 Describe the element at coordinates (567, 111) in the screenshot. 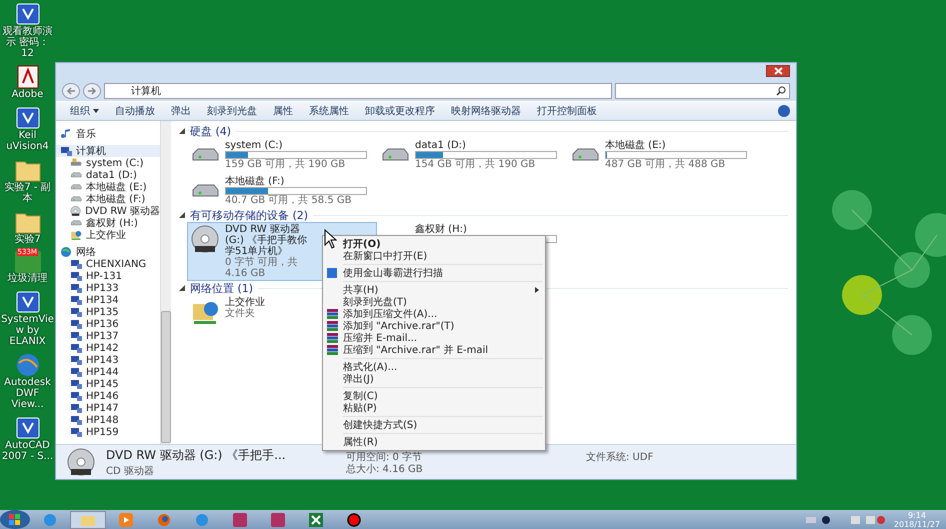

I see `toolbar-button: 打开控制面板` at that location.